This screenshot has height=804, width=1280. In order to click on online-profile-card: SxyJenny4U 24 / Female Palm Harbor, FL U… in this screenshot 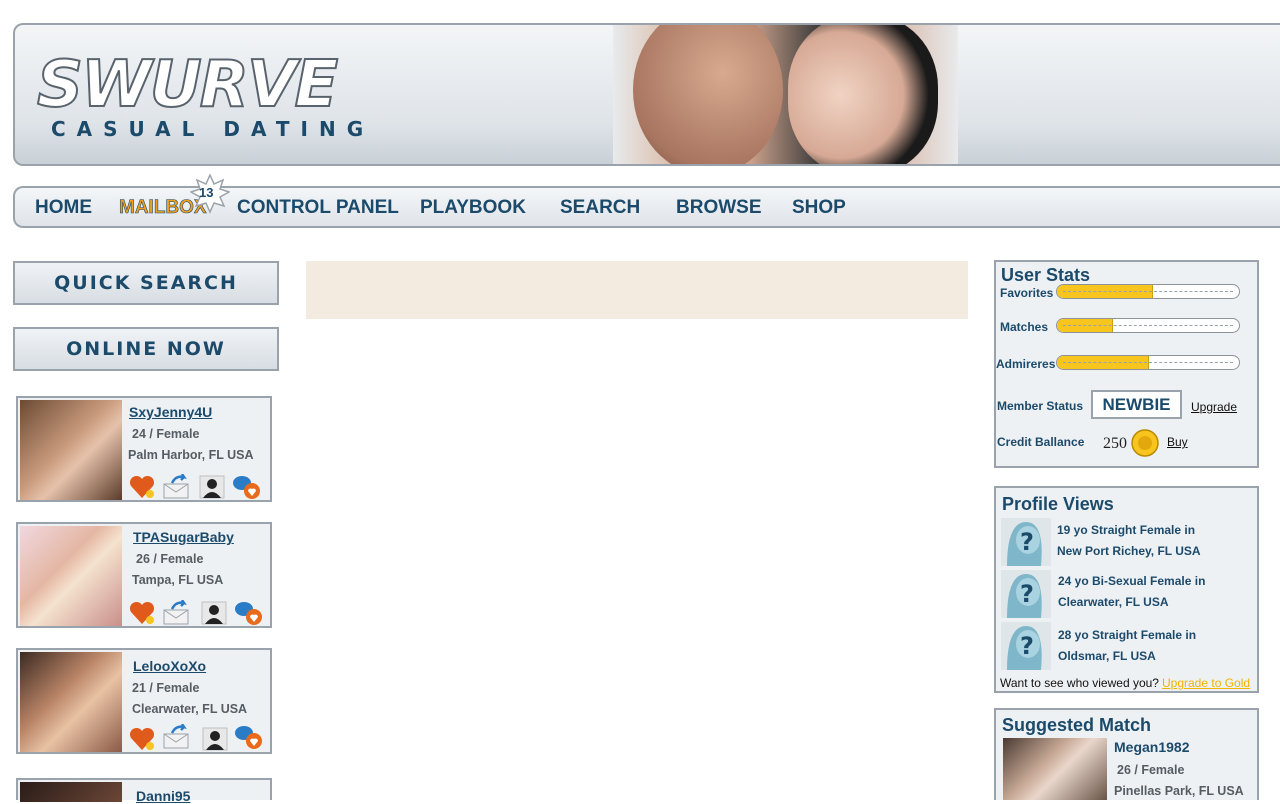, I will do `click(144, 449)`.